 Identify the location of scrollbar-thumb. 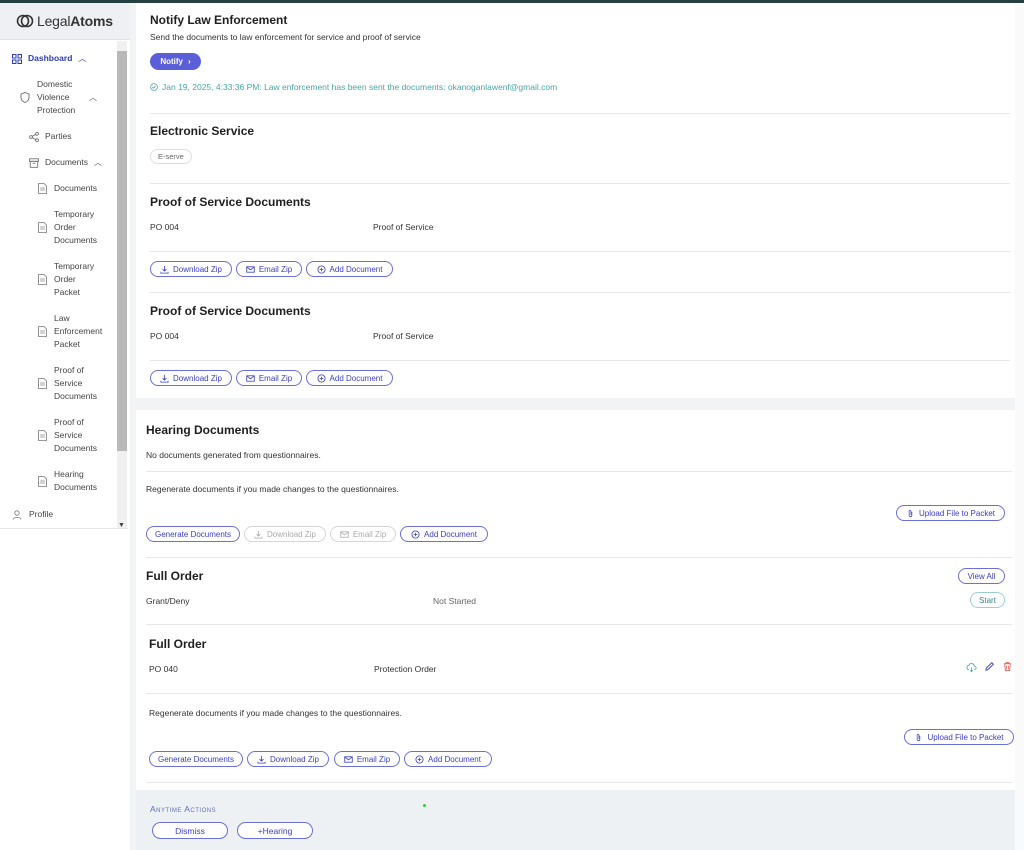
(122, 251).